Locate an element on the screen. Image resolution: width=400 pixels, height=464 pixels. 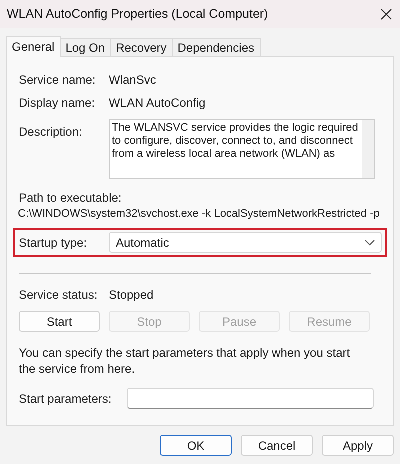
window-title: WLAN AutoConfig Properties (Local Computer) is located at coordinates (137, 14).